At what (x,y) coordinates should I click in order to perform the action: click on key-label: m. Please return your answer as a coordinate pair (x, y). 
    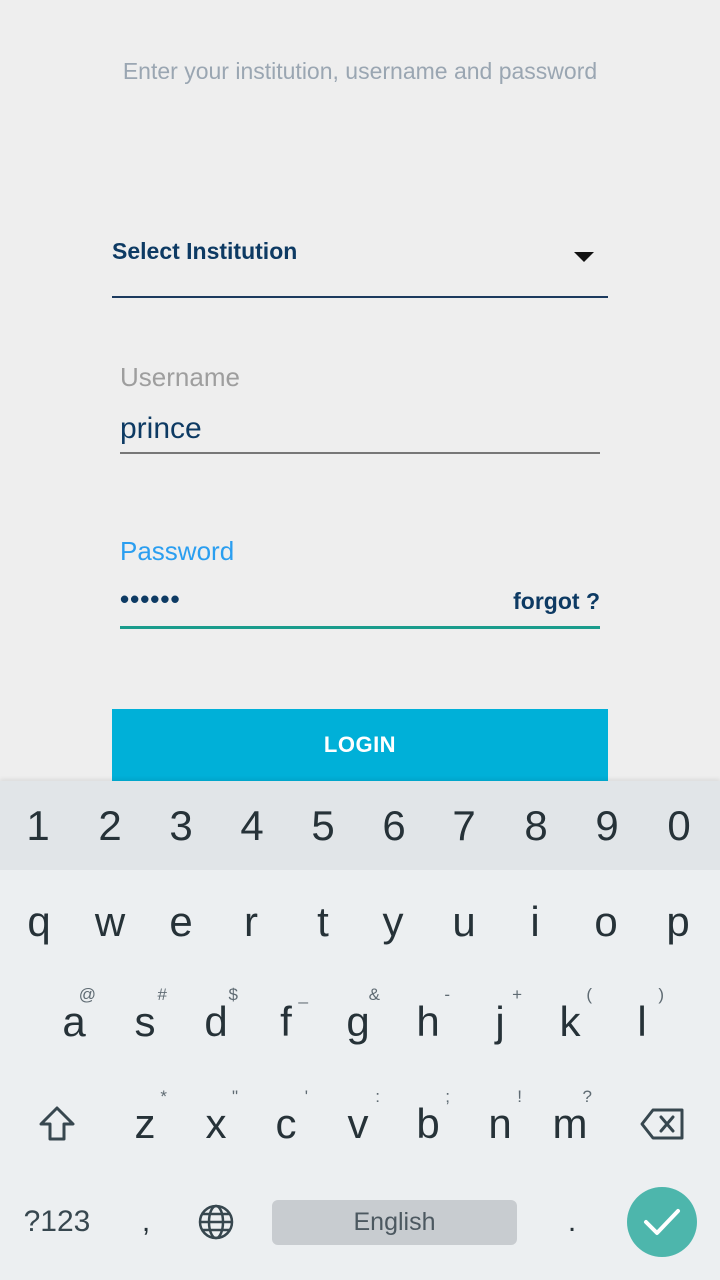
    Looking at the image, I should click on (570, 1123).